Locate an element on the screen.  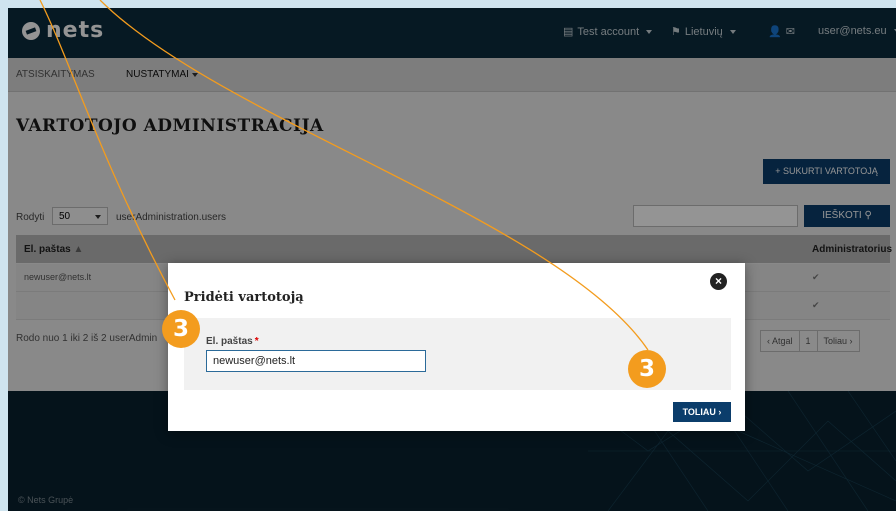
close-icon: × is located at coordinates (718, 281).